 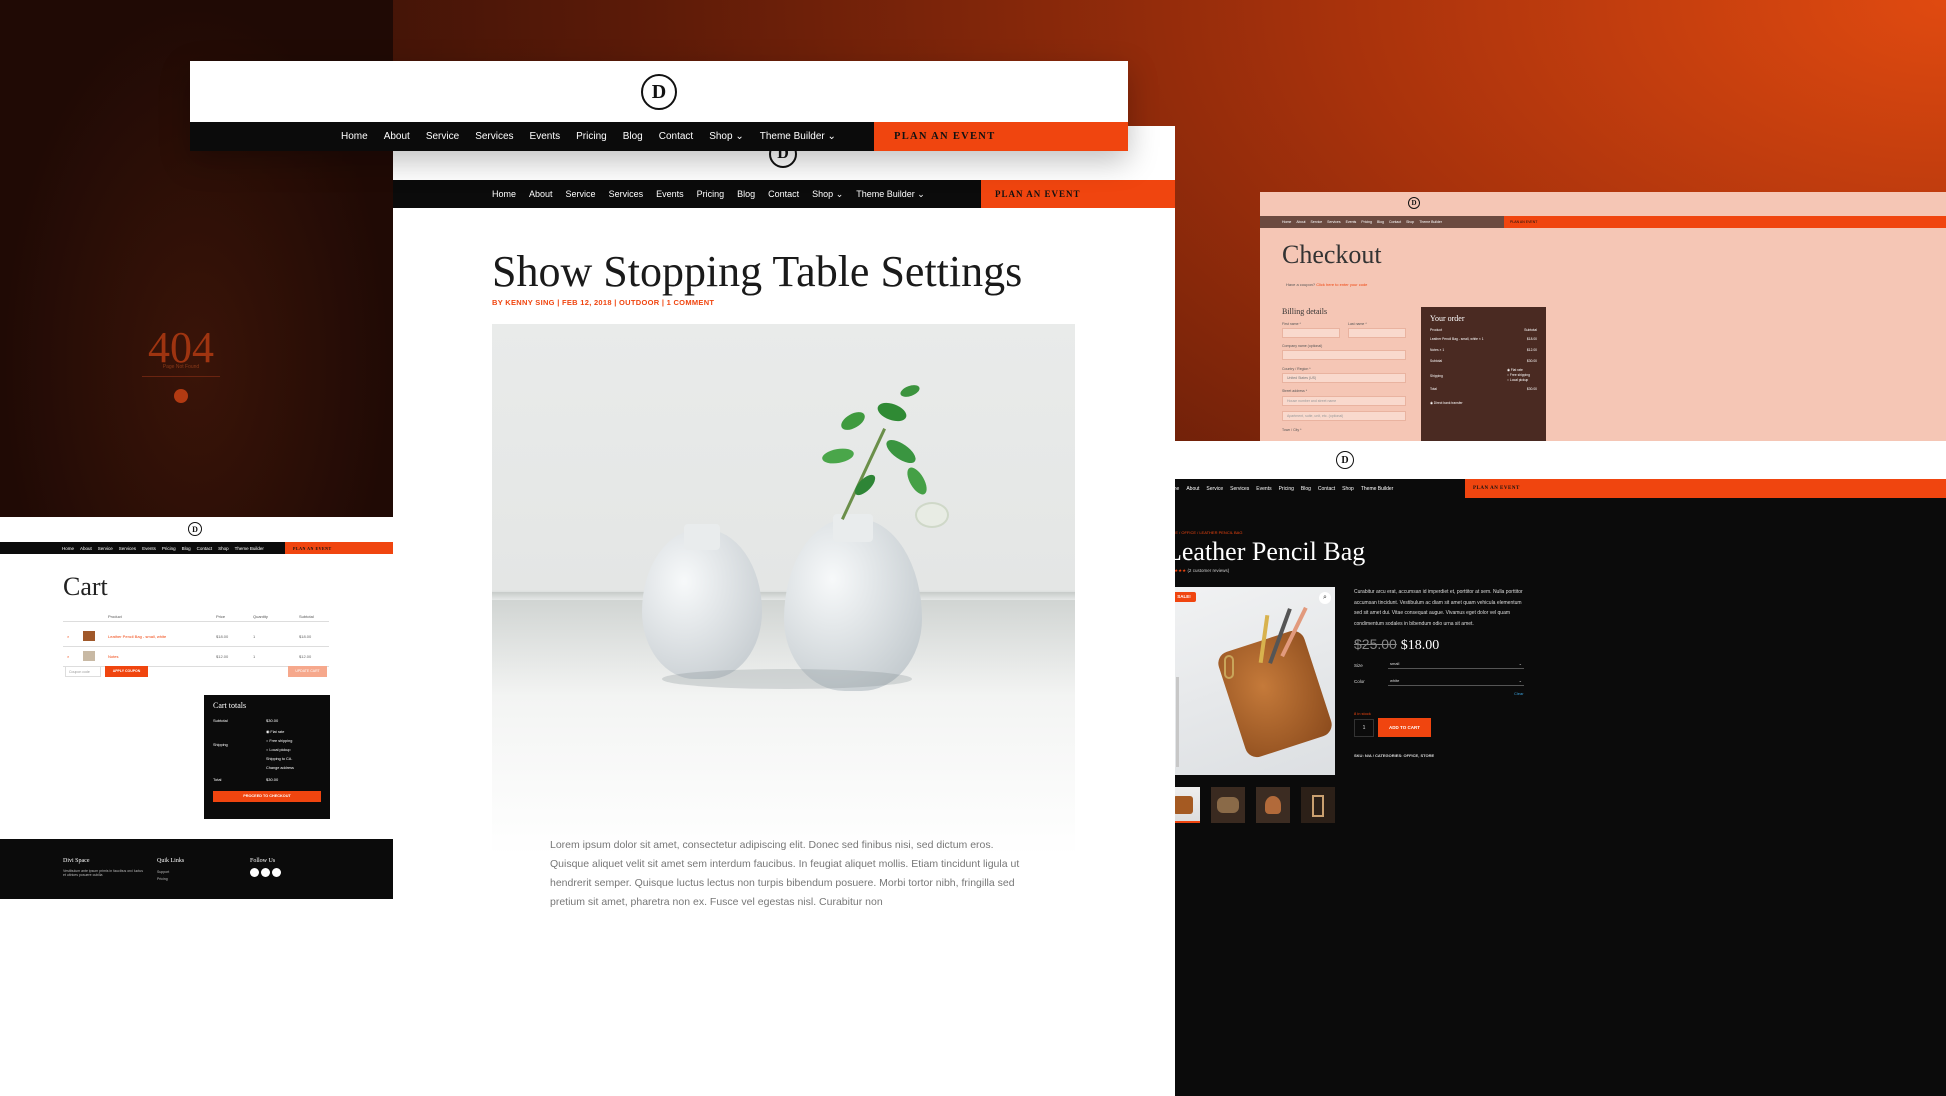 What do you see at coordinates (1456, 664) in the screenshot?
I see `size-select: small ⌄` at bounding box center [1456, 664].